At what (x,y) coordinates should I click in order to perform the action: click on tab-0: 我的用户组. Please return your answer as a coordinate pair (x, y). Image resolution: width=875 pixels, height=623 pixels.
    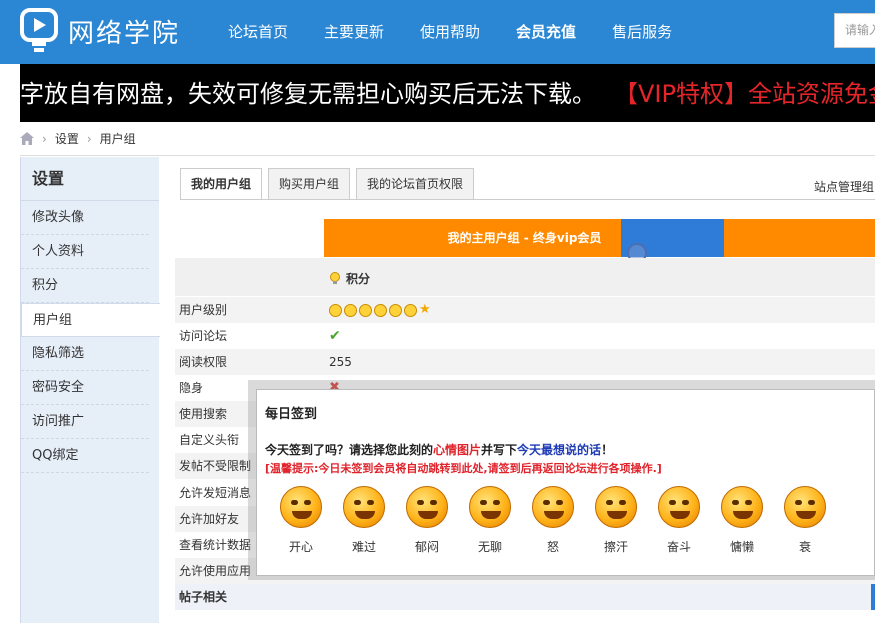
    Looking at the image, I should click on (221, 184).